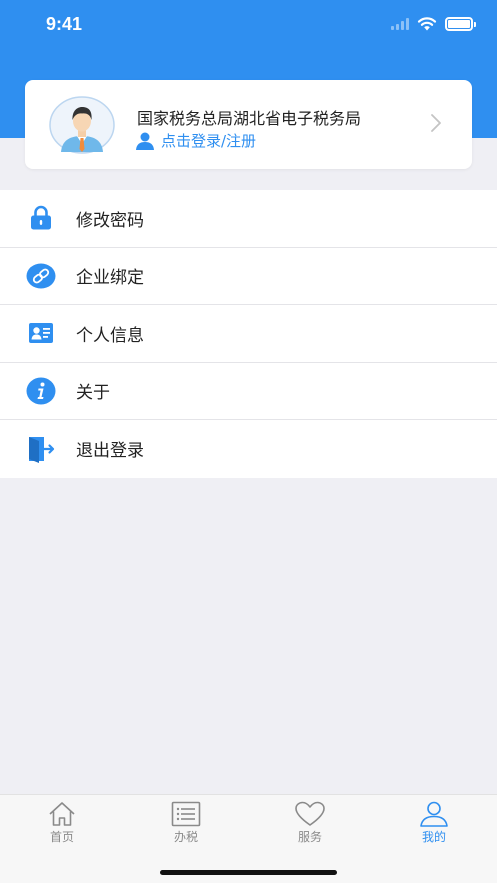 This screenshot has height=883, width=497. Describe the element at coordinates (41, 218) in the screenshot. I see `lock-icon` at that location.